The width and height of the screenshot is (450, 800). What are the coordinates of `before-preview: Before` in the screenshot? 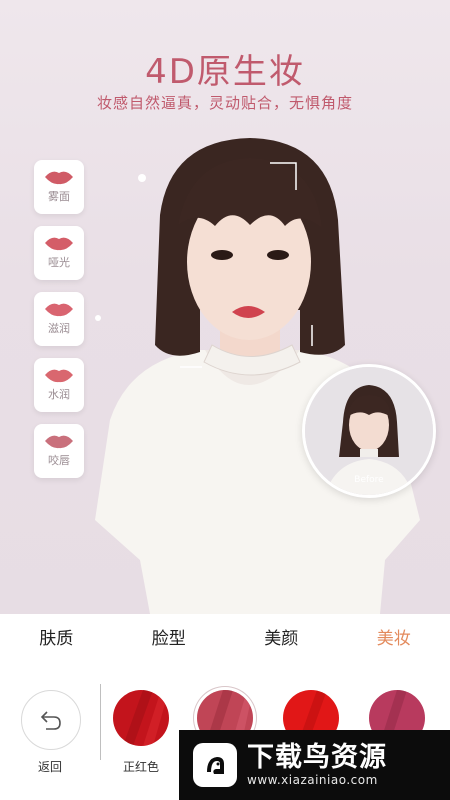 It's located at (369, 431).